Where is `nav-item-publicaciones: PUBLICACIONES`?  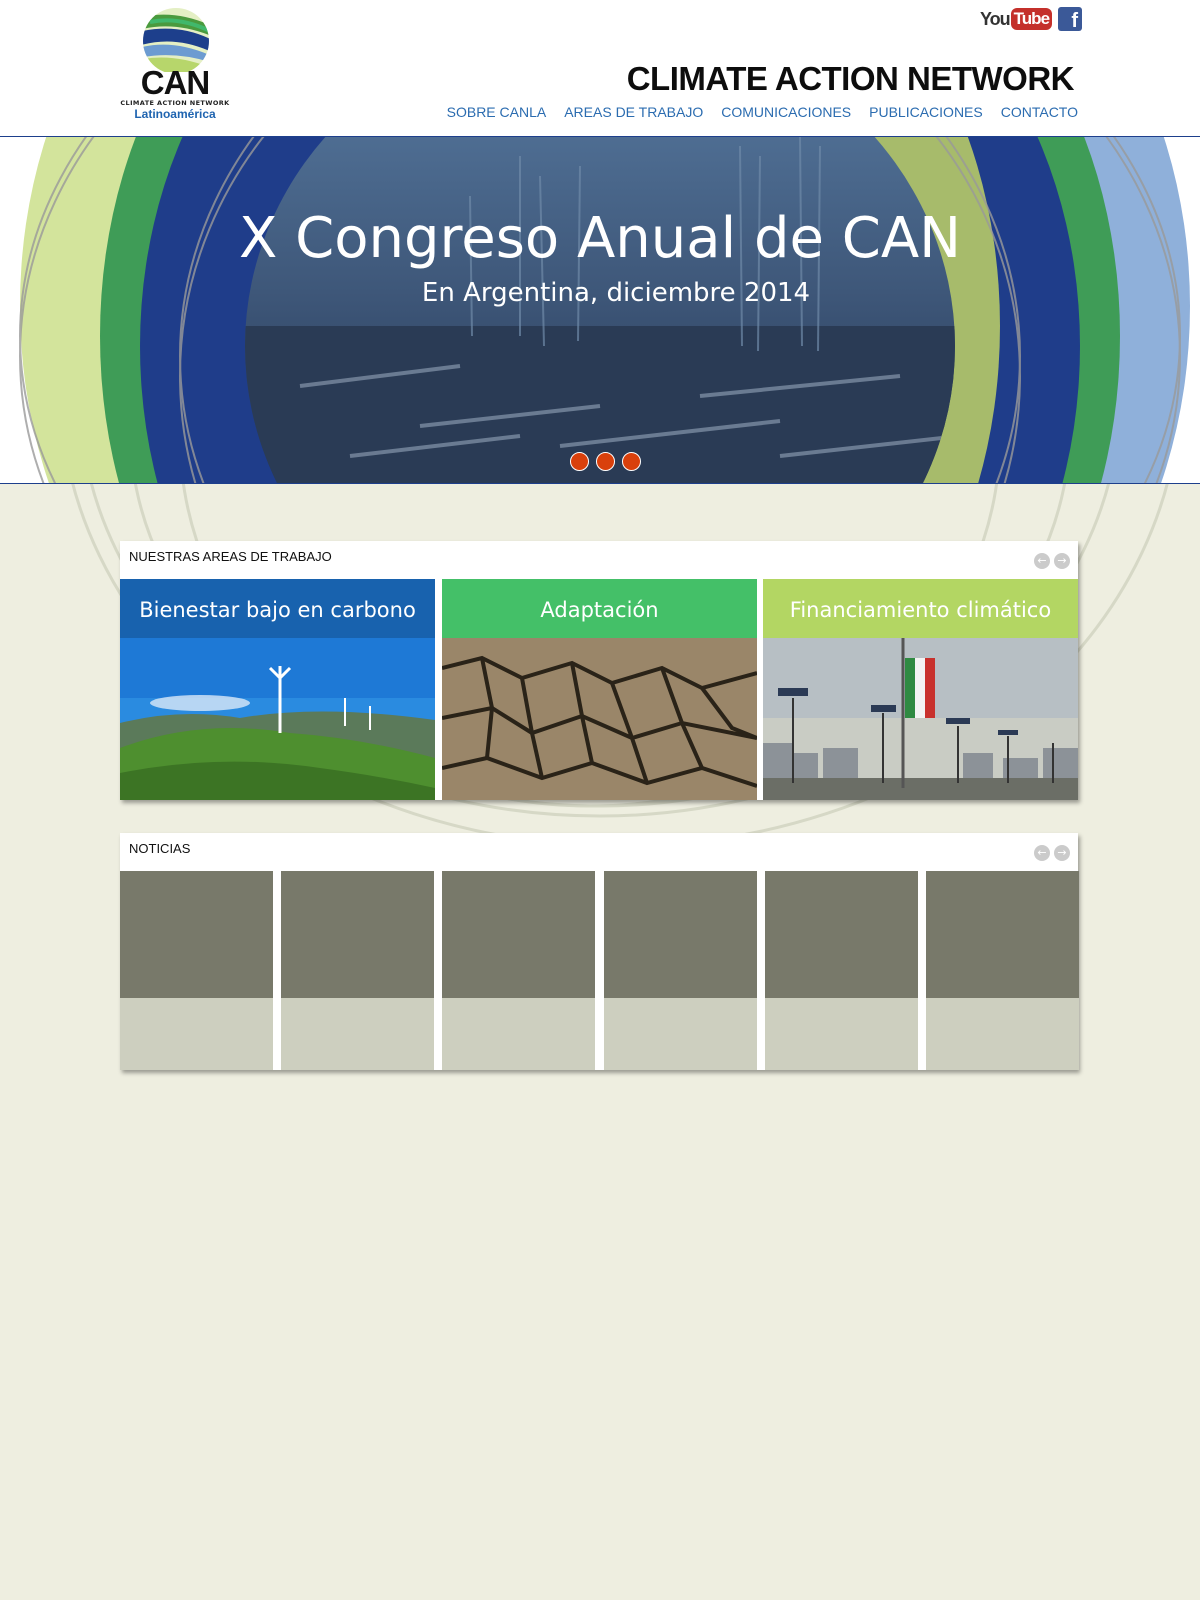
nav-item-publicaciones: PUBLICACIONES is located at coordinates (926, 112).